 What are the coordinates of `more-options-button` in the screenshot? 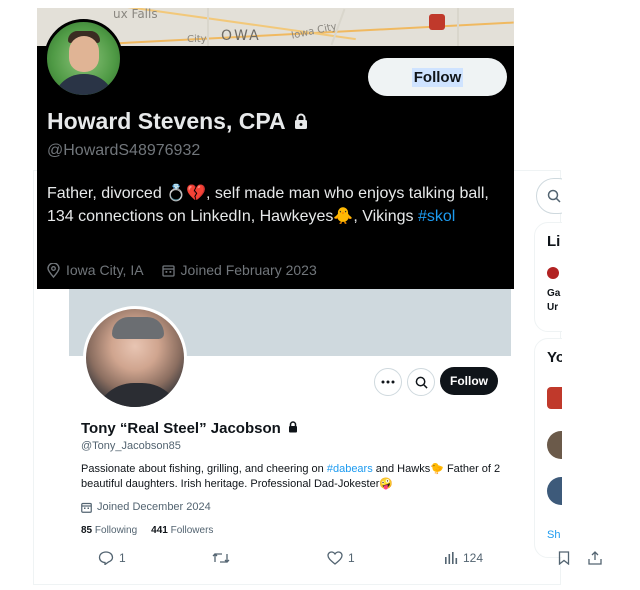 It's located at (388, 382).